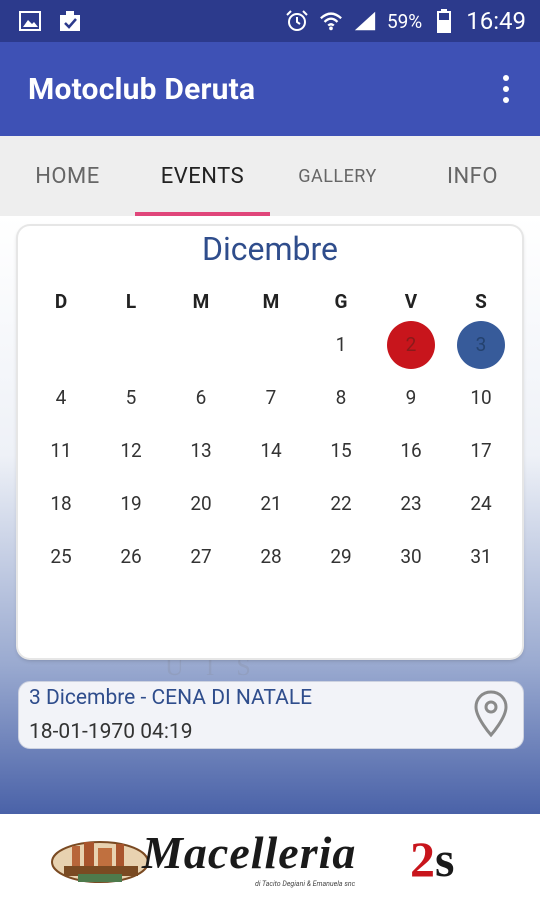 This screenshot has height=900, width=540. I want to click on calendar-day-number: 21, so click(271, 503).